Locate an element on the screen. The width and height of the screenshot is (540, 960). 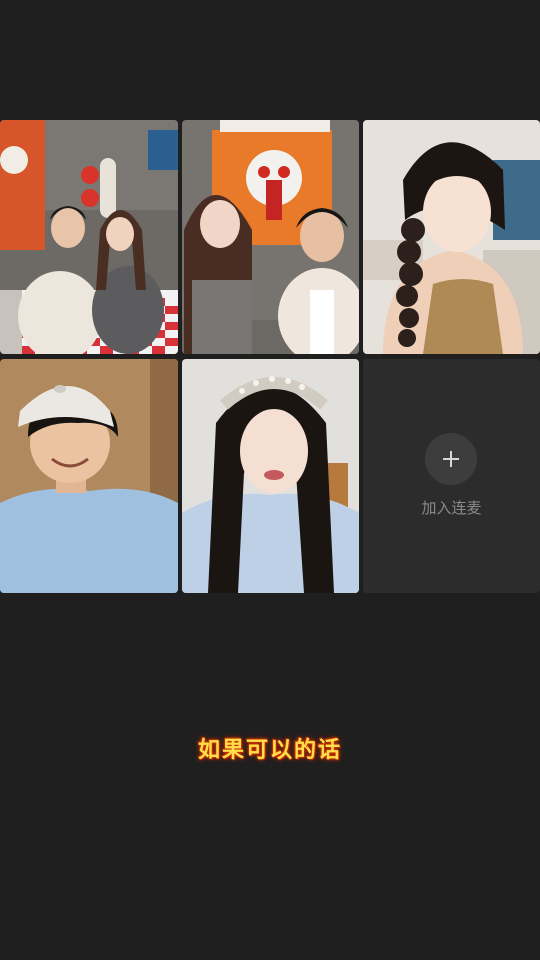
join-co-host-slot: 加入连麦 is located at coordinates (451, 476).